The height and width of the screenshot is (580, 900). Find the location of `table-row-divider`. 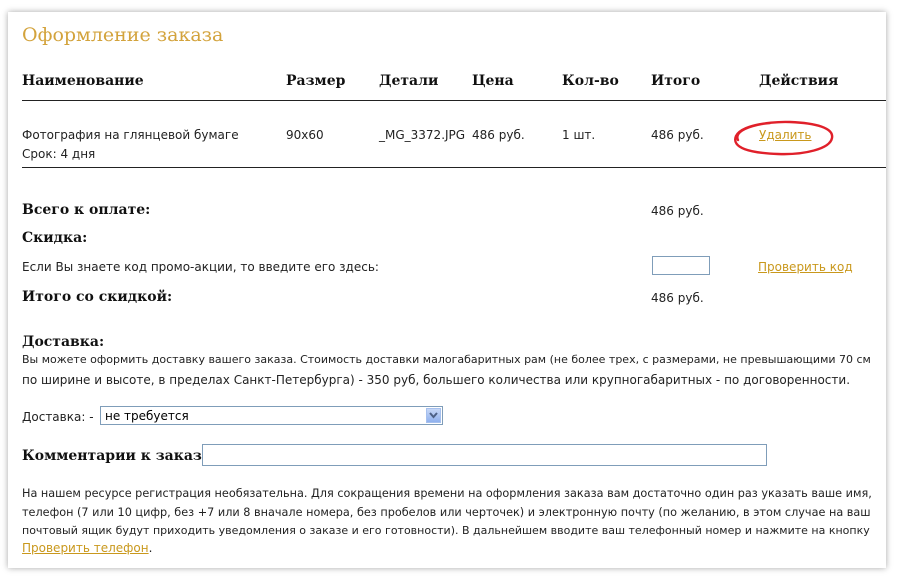

table-row-divider is located at coordinates (454, 167).